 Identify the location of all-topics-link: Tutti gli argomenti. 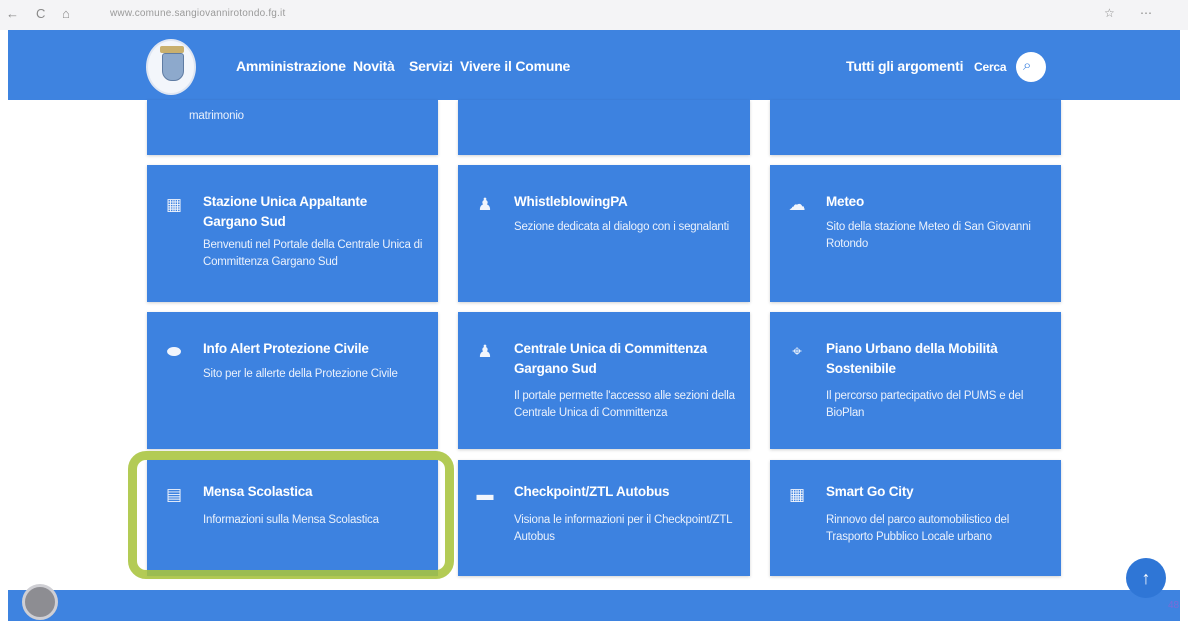
(904, 66).